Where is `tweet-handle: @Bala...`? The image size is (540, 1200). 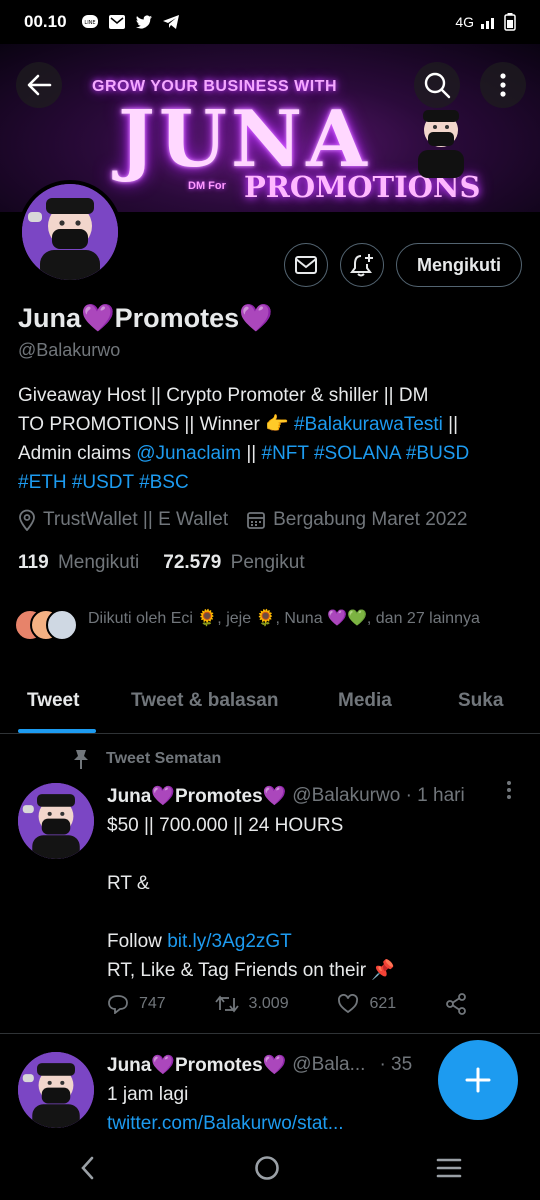
tweet-handle: @Bala... is located at coordinates (329, 1064).